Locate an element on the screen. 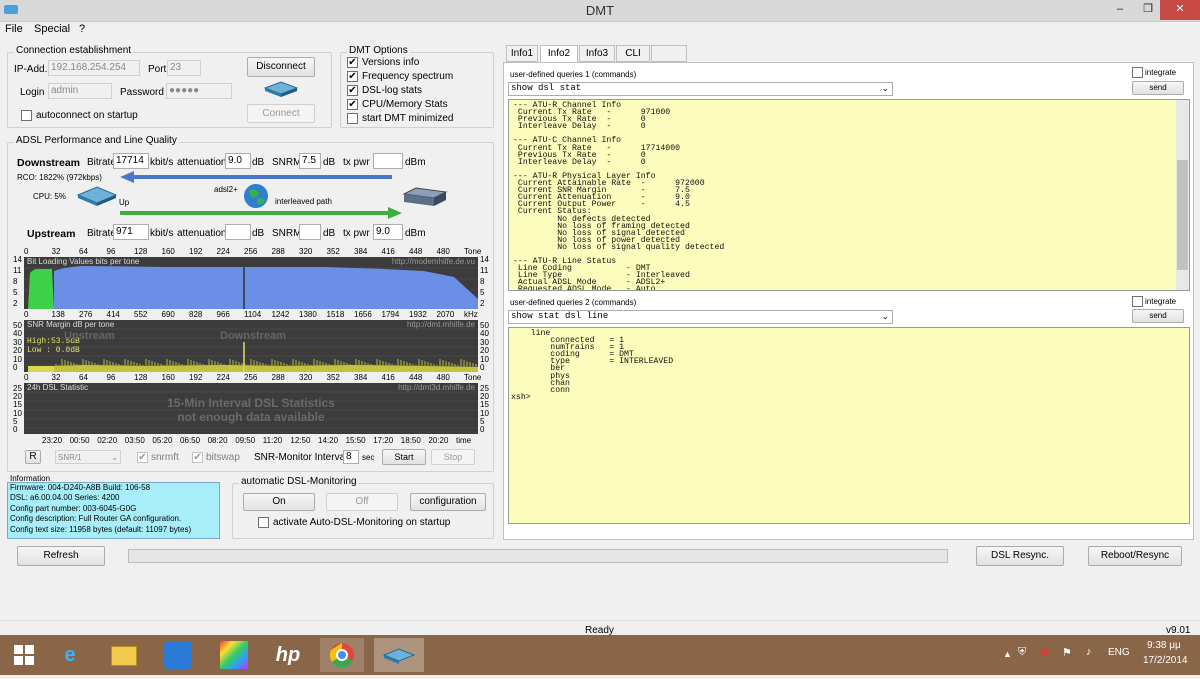 This screenshot has height=679, width=1200. configuration-button: configuration is located at coordinates (448, 502).